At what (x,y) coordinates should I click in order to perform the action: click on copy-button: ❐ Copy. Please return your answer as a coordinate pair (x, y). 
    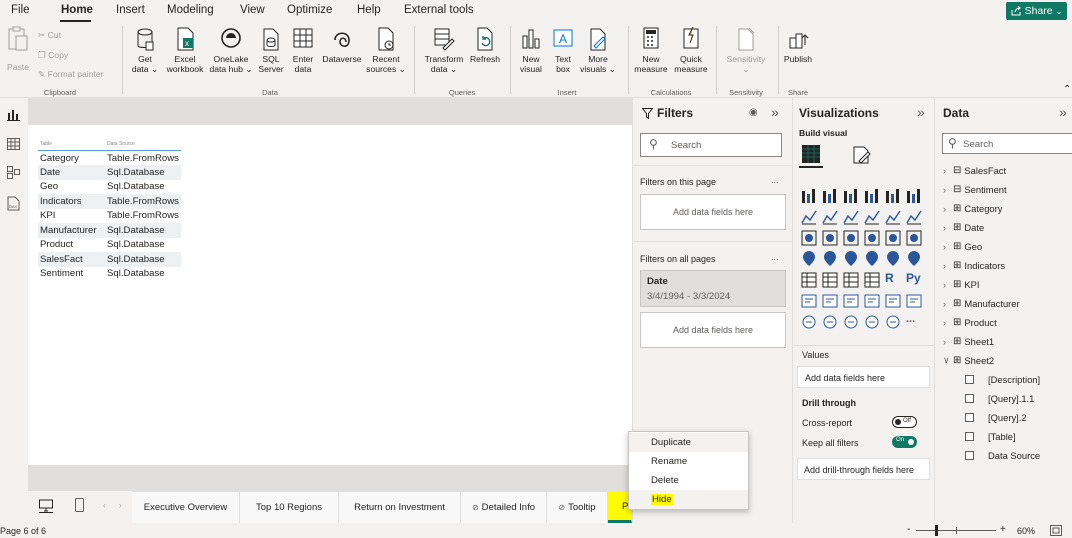
    Looking at the image, I should click on (53, 55).